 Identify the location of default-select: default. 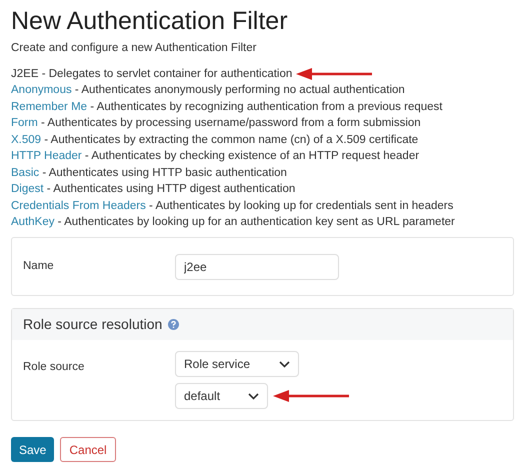
(221, 396).